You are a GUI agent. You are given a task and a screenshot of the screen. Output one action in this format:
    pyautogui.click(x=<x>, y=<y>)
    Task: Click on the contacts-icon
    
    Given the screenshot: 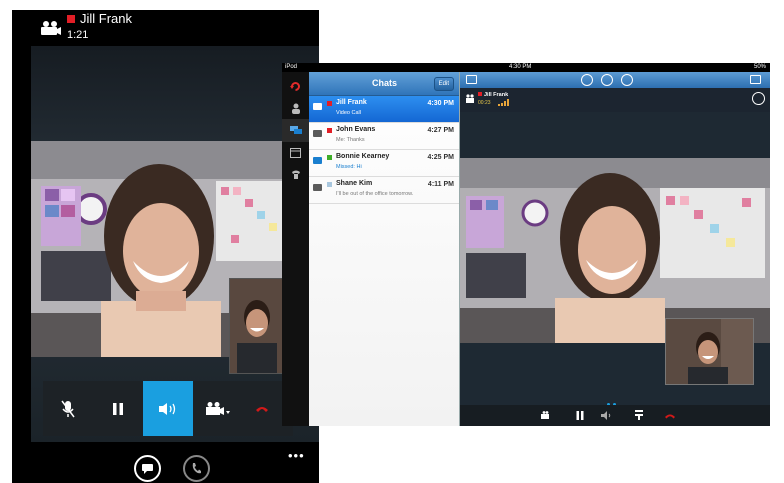 What is the action you would take?
    pyautogui.click(x=295, y=108)
    